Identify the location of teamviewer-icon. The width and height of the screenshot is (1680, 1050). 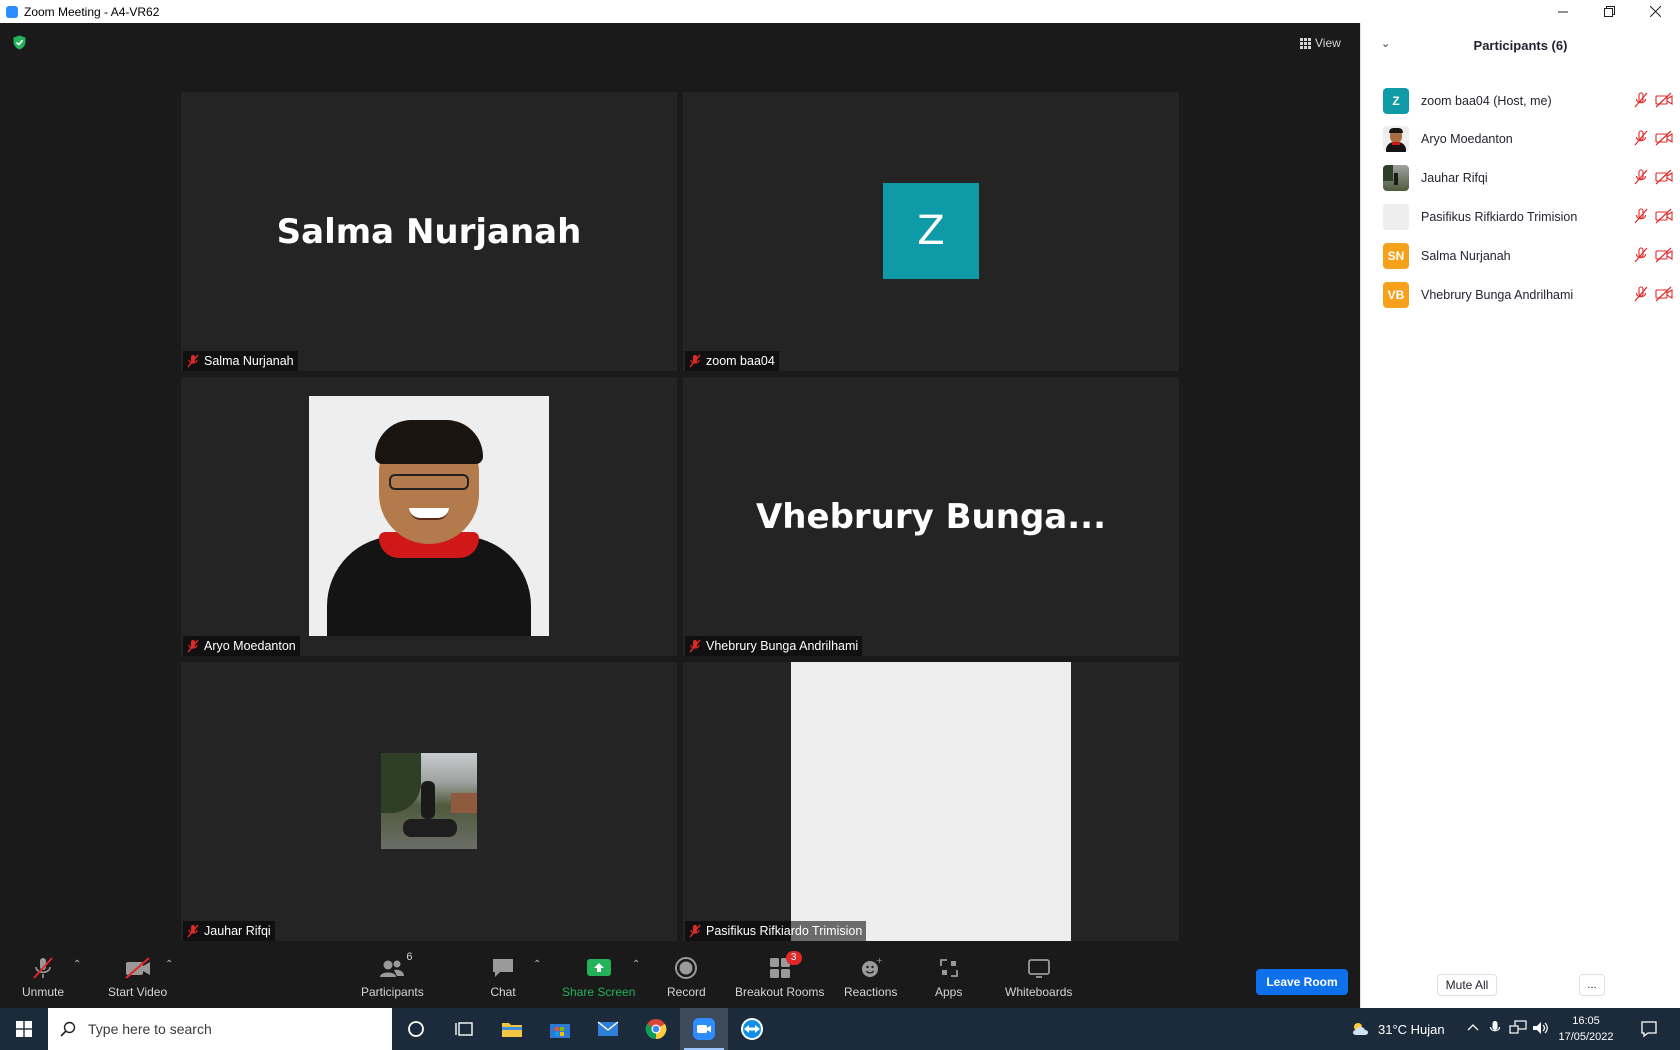
(752, 1029).